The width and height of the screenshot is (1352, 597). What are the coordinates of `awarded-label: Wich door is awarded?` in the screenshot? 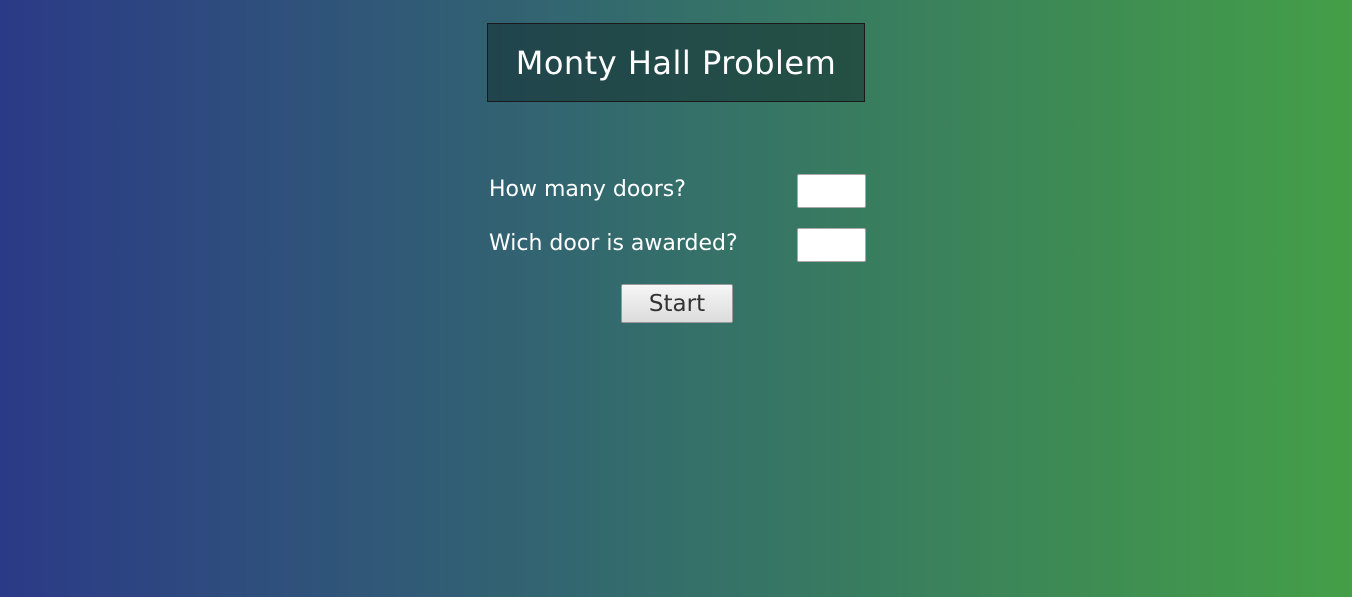 It's located at (613, 243).